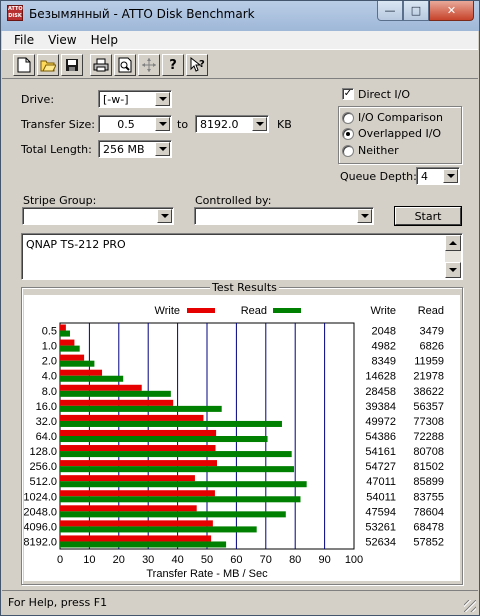 Image resolution: width=480 pixels, height=616 pixels. What do you see at coordinates (49, 347) in the screenshot?
I see `y-tick-label: 1.0` at bounding box center [49, 347].